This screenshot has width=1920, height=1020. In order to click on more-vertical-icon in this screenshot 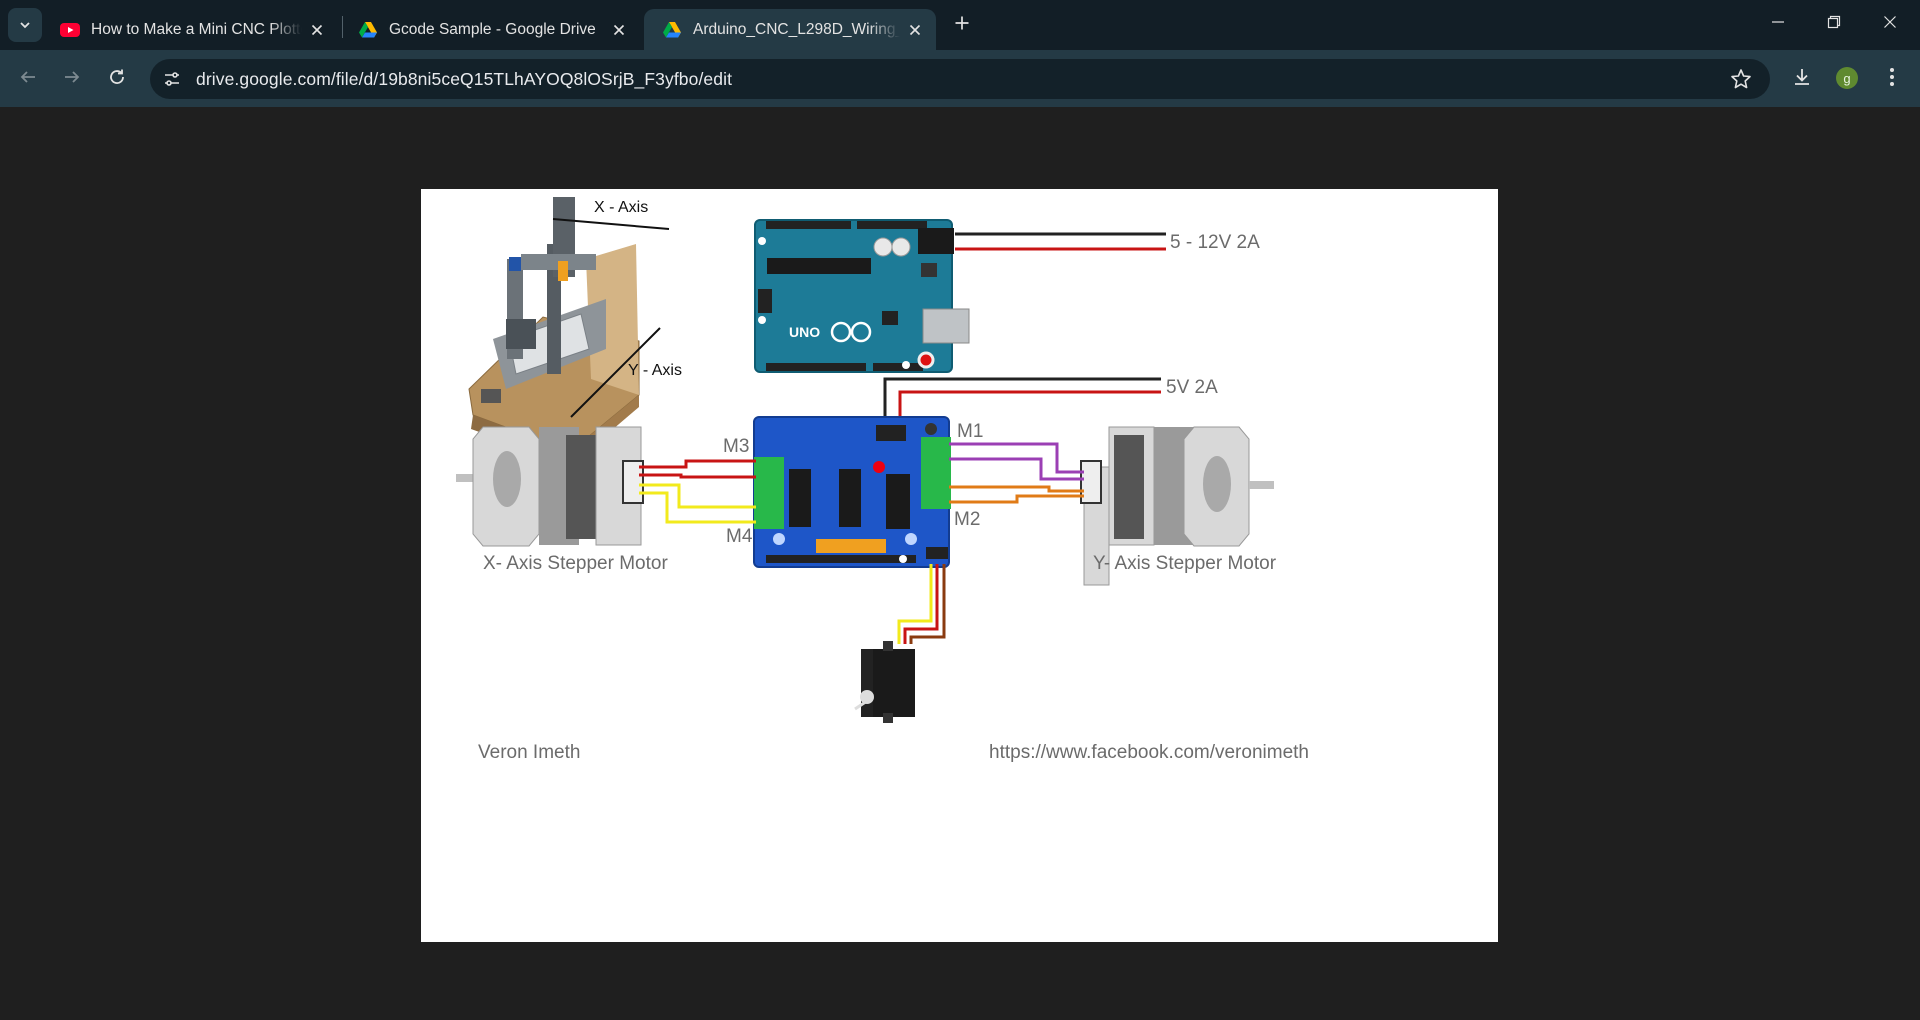, I will do `click(1892, 79)`.